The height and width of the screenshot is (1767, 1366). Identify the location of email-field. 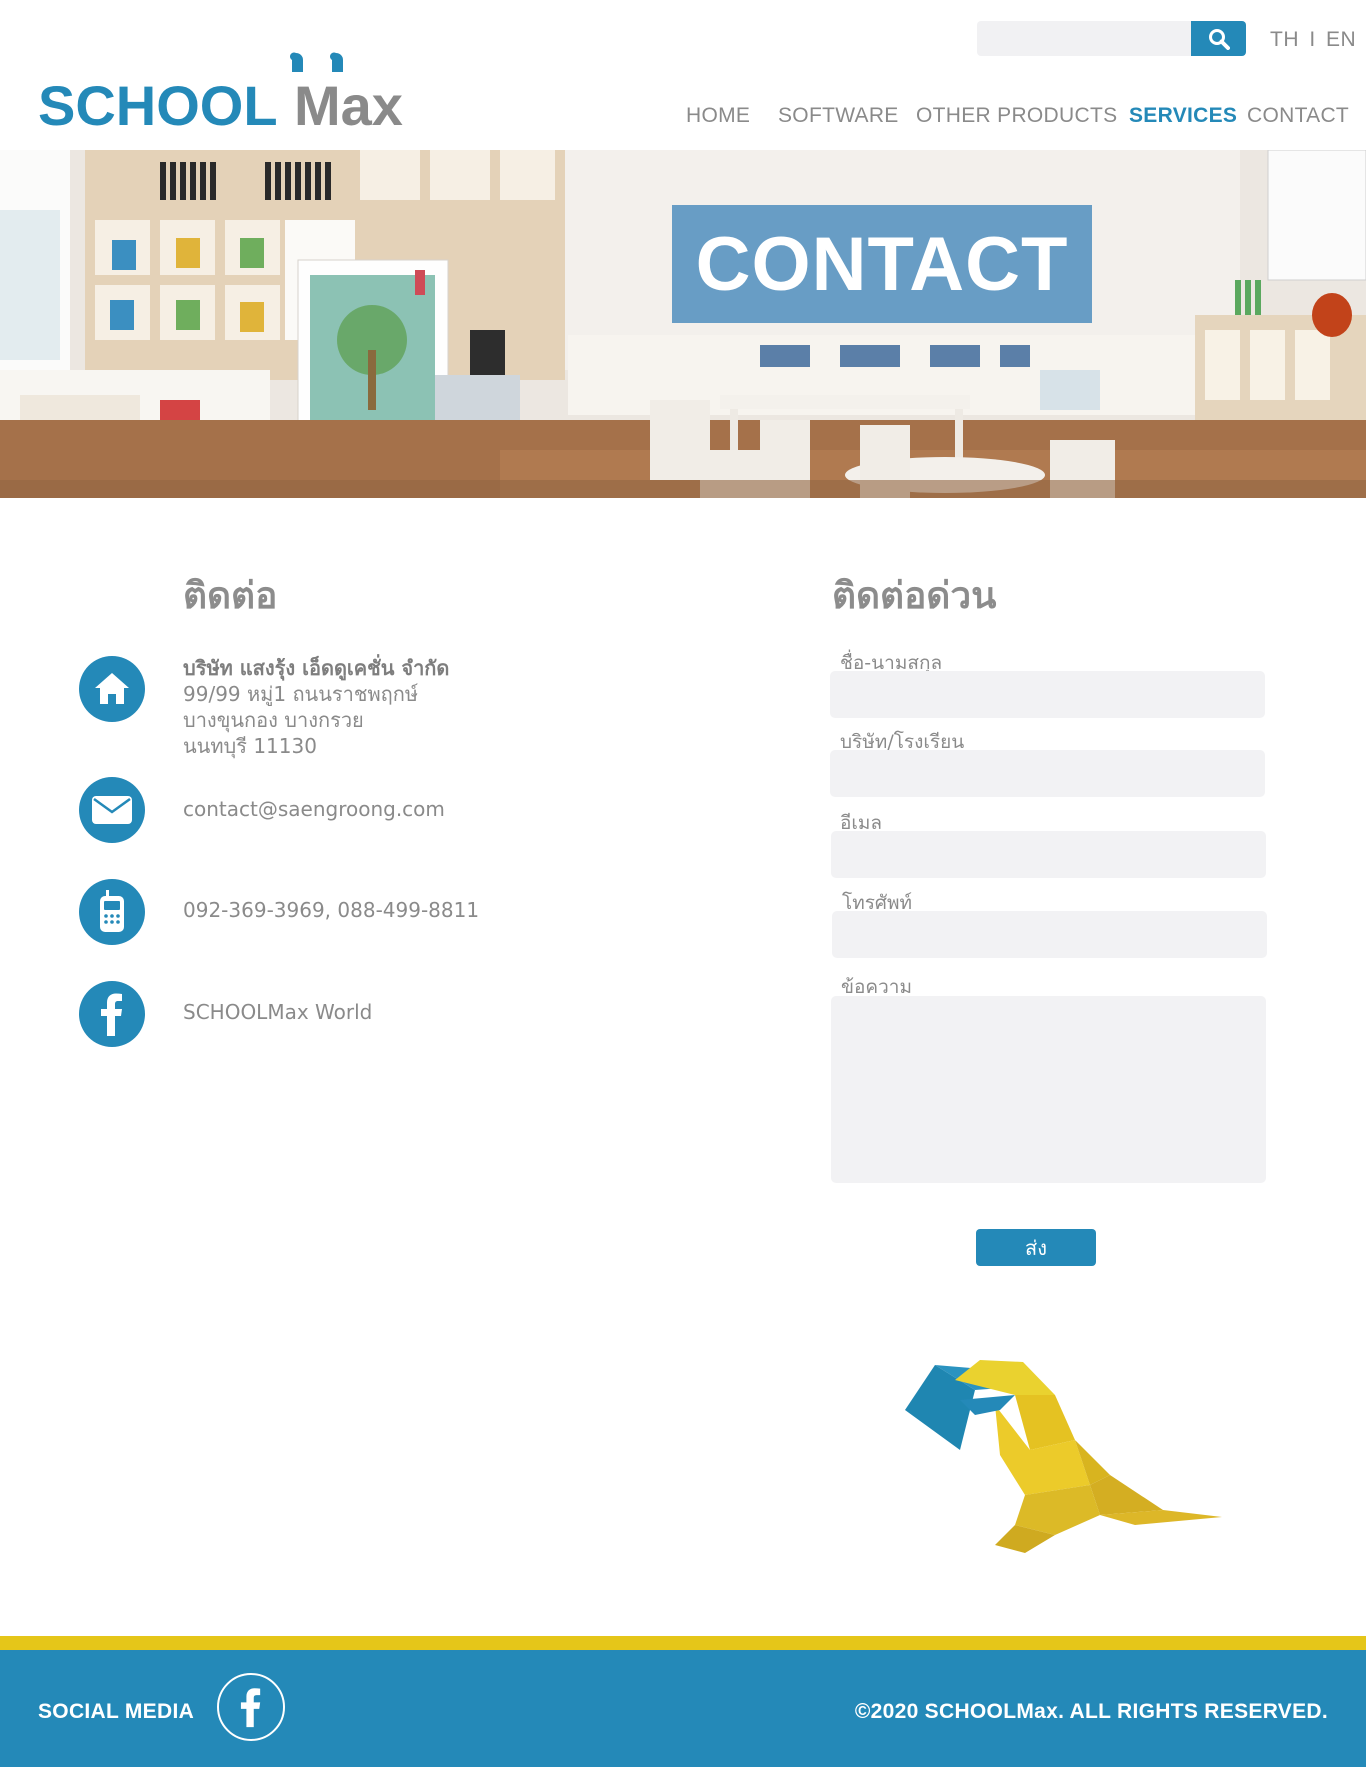
(1048, 854).